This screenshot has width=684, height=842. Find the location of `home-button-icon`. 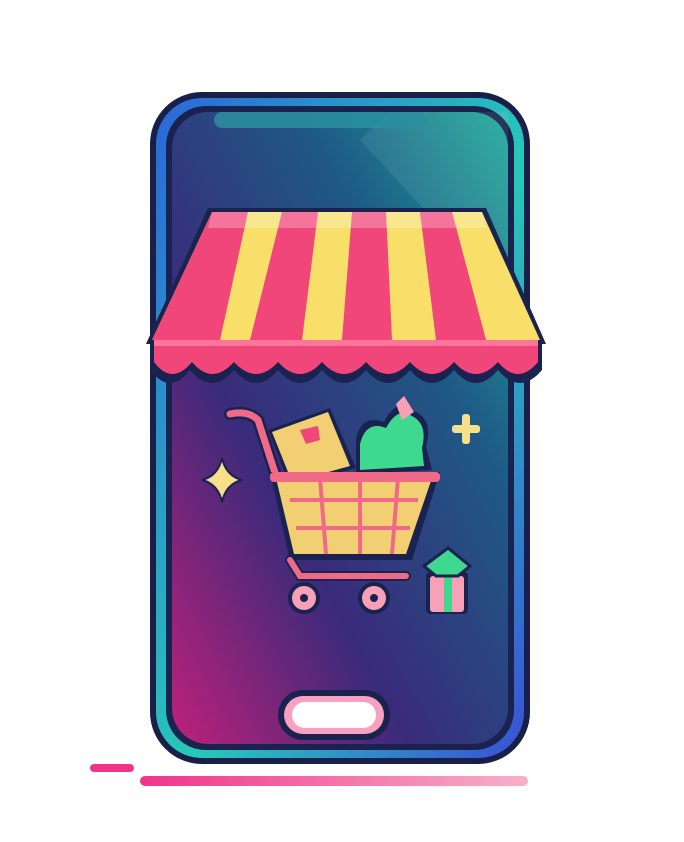

home-button-icon is located at coordinates (334, 715).